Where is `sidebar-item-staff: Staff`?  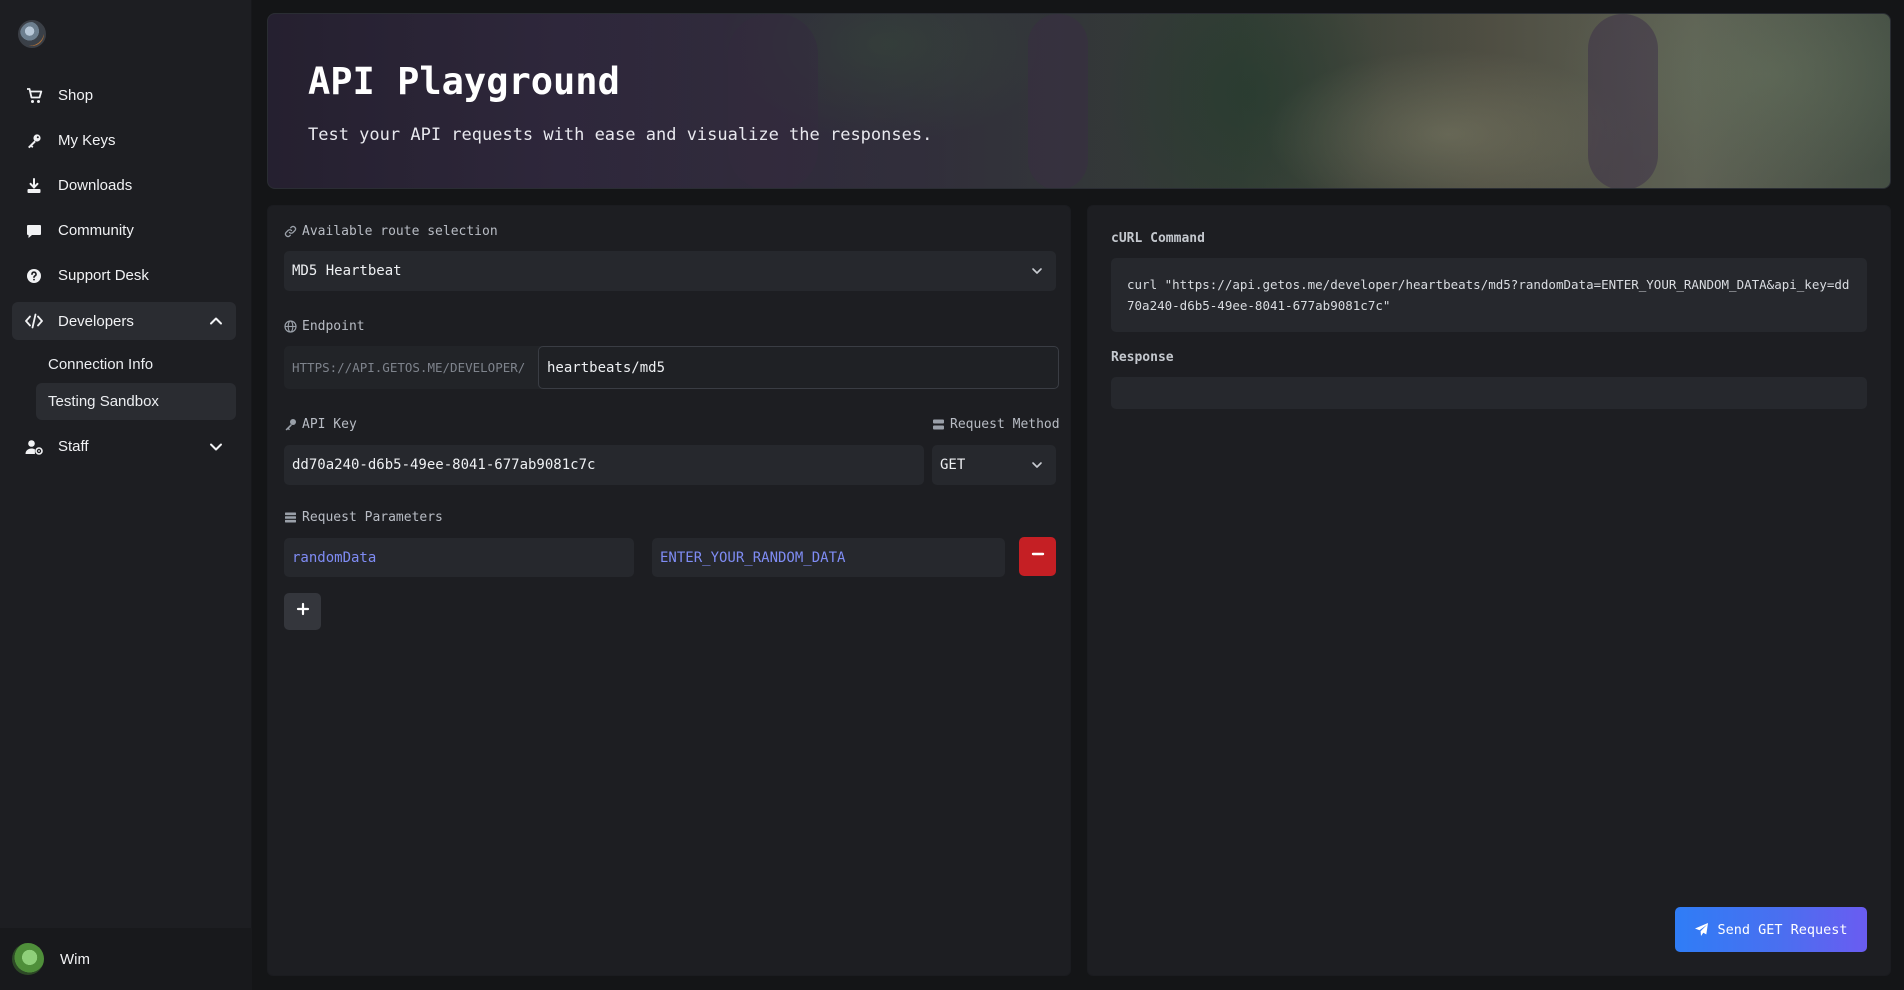
sidebar-item-staff: Staff is located at coordinates (124, 446).